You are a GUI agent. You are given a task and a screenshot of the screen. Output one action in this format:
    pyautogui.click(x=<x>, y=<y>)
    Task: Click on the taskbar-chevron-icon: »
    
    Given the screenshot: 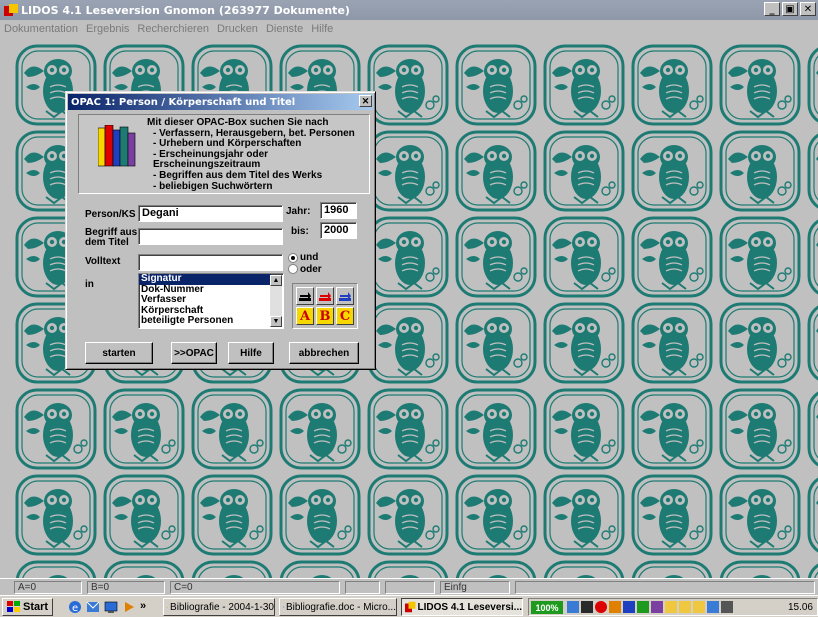 What is the action you would take?
    pyautogui.click(x=143, y=606)
    